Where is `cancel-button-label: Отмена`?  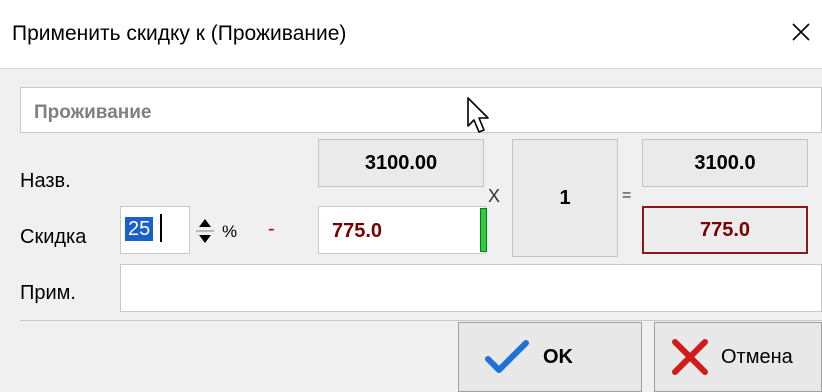
cancel-button-label: Отмена is located at coordinates (757, 356).